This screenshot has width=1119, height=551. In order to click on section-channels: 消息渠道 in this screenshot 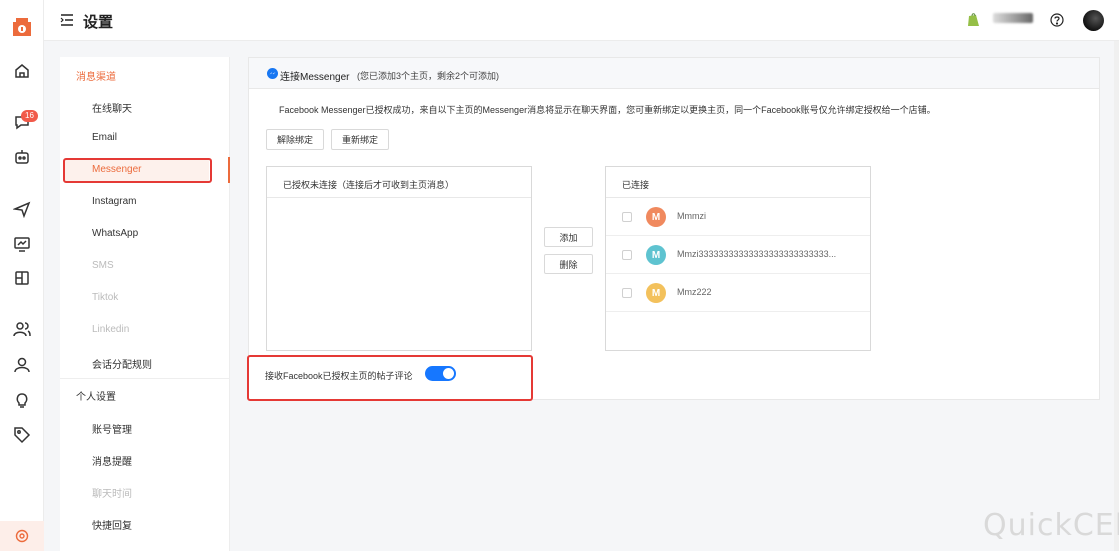, I will do `click(96, 77)`.